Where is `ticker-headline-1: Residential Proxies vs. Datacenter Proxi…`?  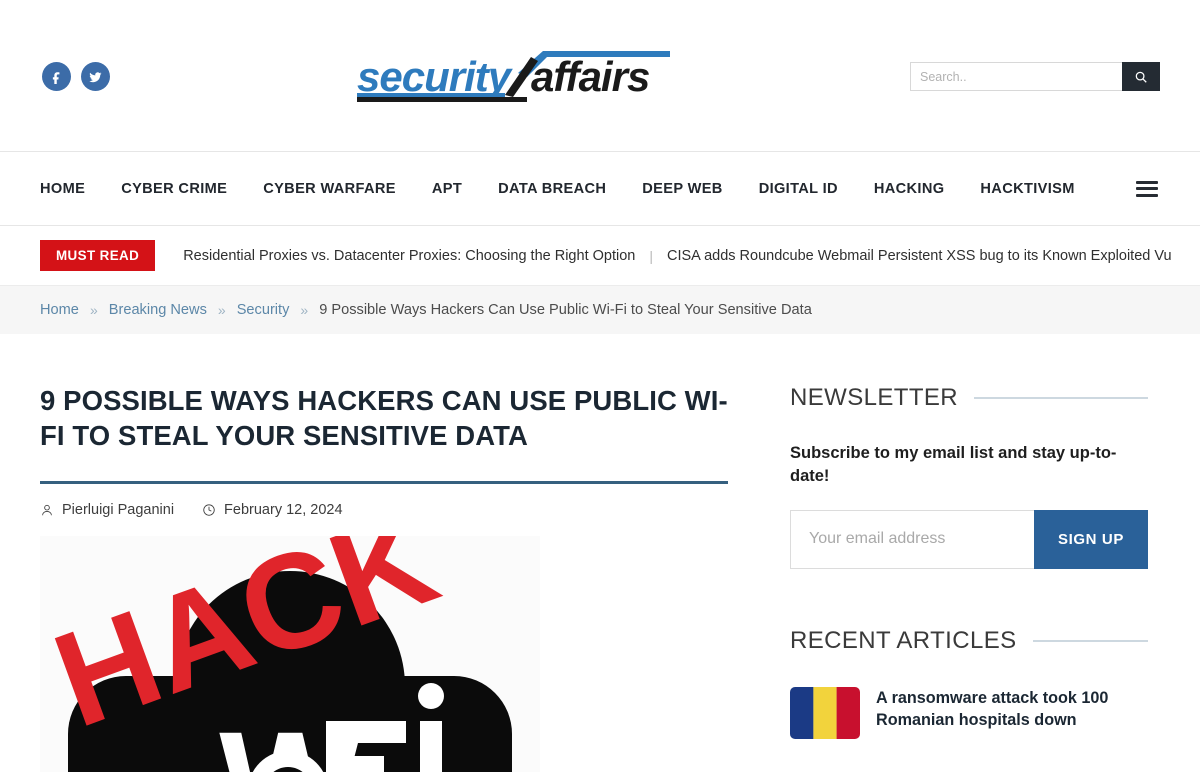
ticker-headline-1: Residential Proxies vs. Datacenter Proxi… is located at coordinates (409, 256).